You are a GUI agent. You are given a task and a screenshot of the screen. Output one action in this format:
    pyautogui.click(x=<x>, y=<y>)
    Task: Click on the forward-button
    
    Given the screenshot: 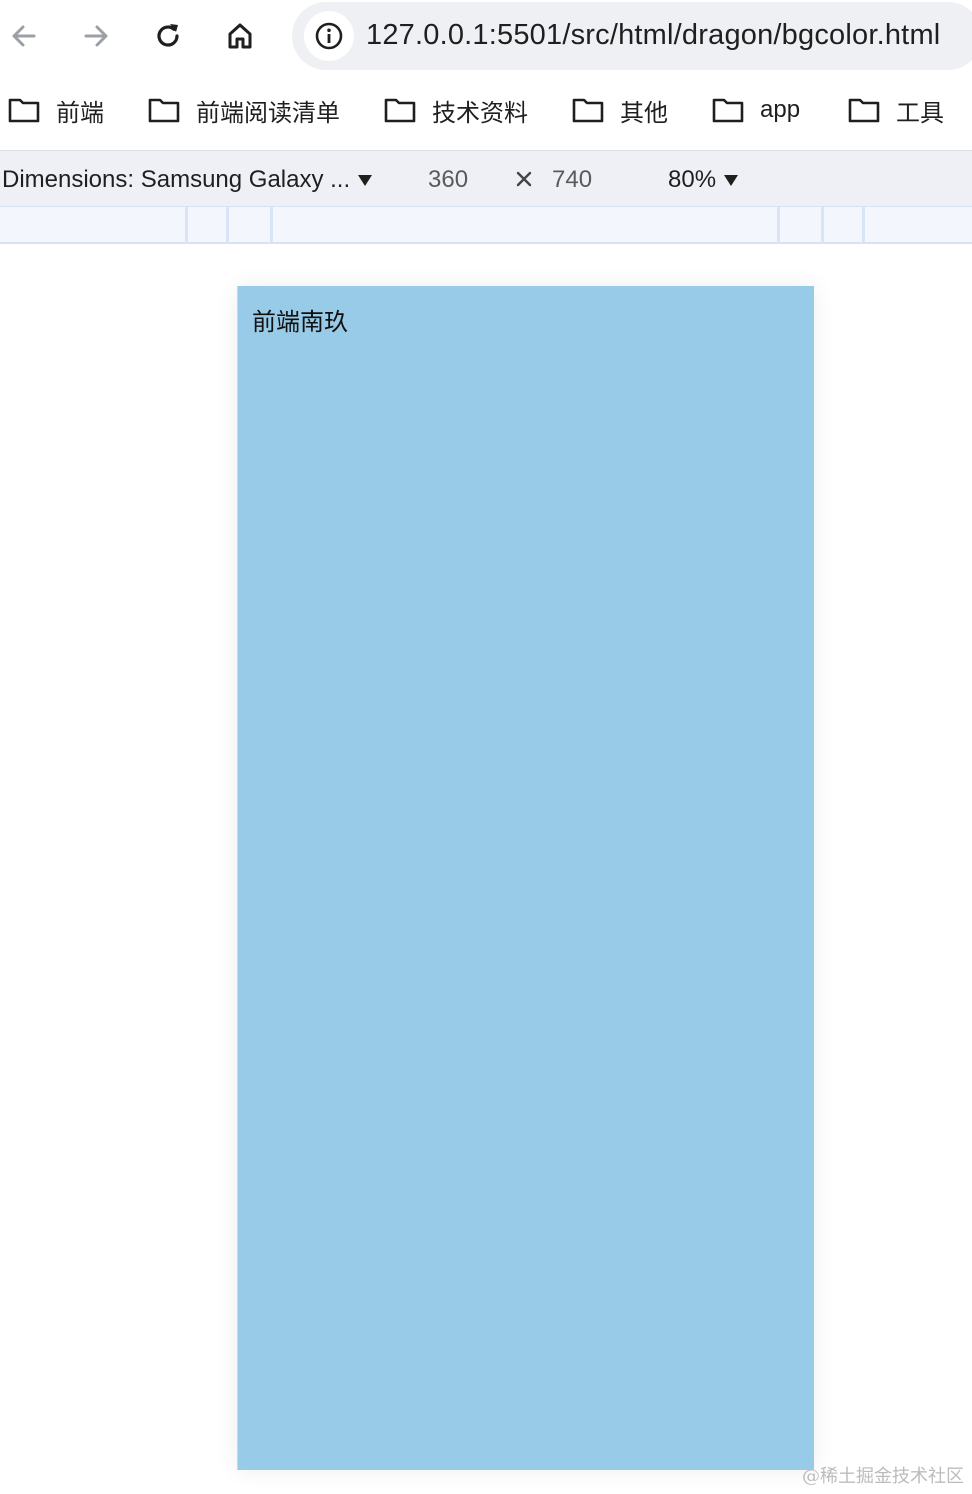 What is the action you would take?
    pyautogui.click(x=96, y=36)
    